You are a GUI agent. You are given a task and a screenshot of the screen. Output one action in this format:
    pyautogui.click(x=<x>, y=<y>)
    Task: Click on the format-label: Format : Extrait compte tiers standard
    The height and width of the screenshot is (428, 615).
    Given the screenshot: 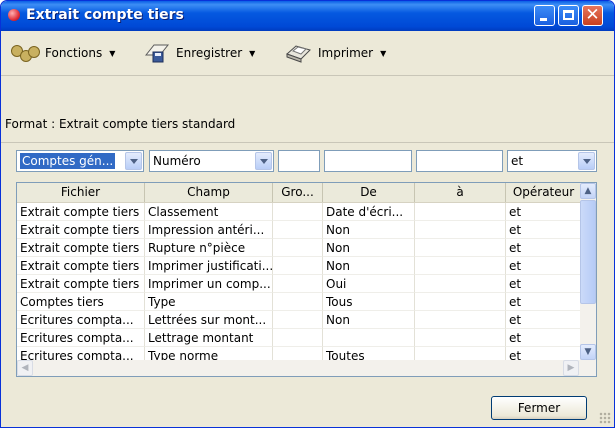 What is the action you would take?
    pyautogui.click(x=120, y=124)
    